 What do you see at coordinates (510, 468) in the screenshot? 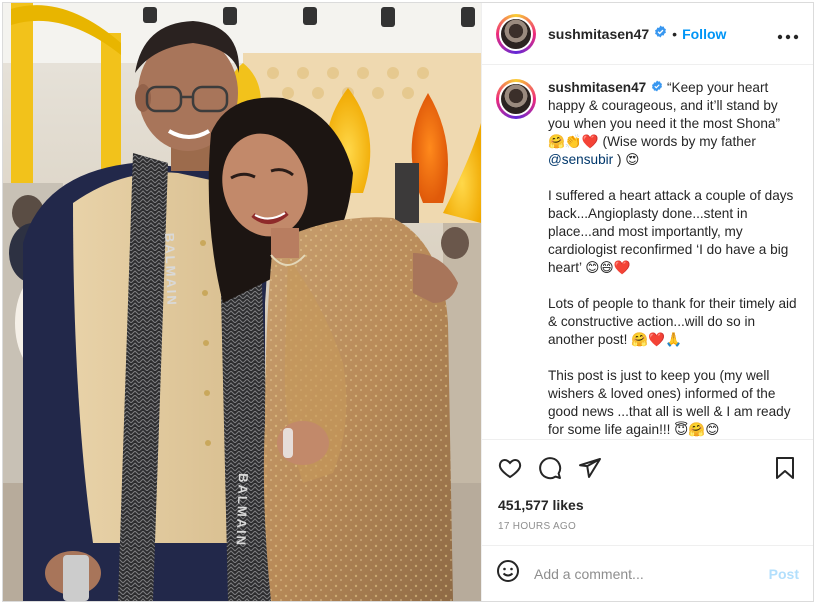
I see `heart-icon` at bounding box center [510, 468].